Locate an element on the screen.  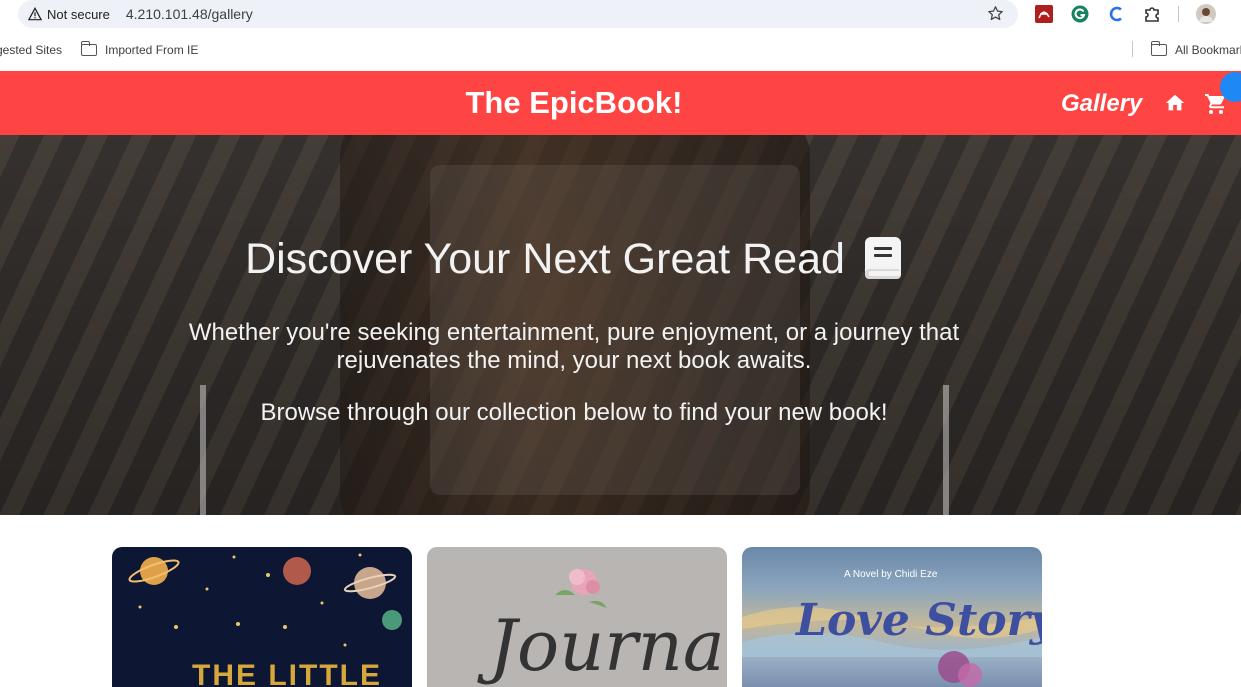
security-indicator: Not secure is located at coordinates (69, 14).